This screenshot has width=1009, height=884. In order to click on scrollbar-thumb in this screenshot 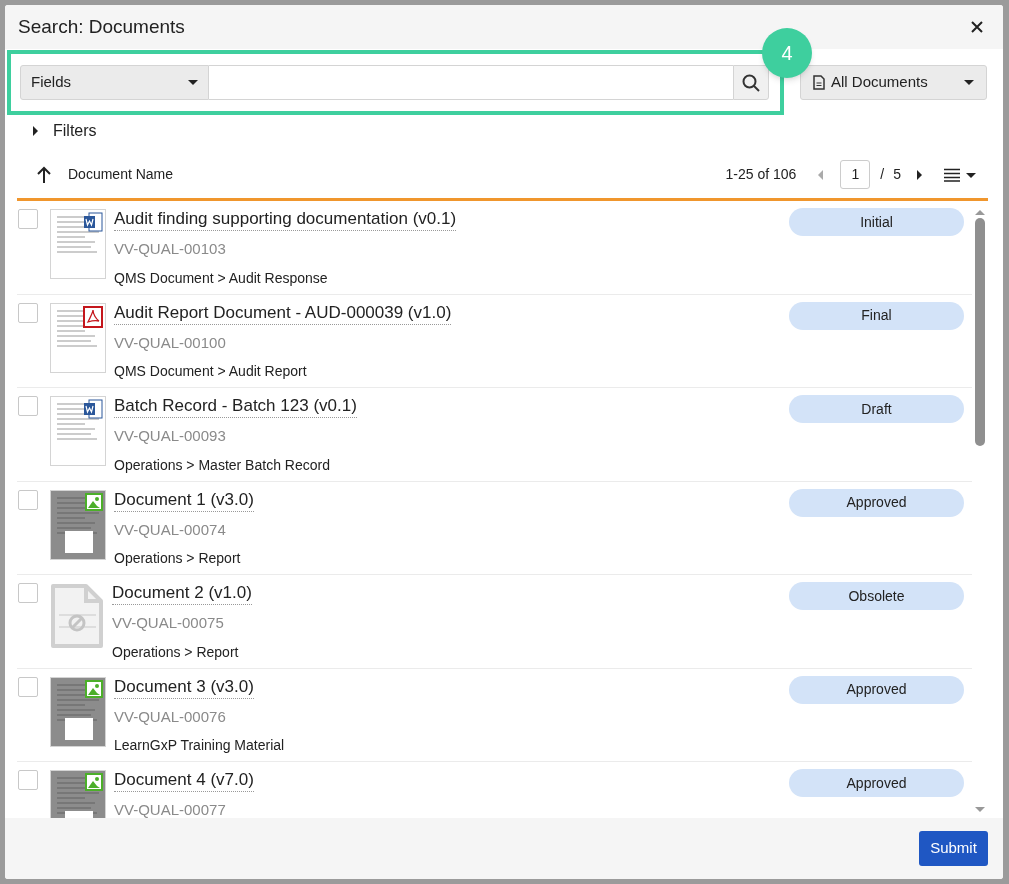, I will do `click(980, 332)`.